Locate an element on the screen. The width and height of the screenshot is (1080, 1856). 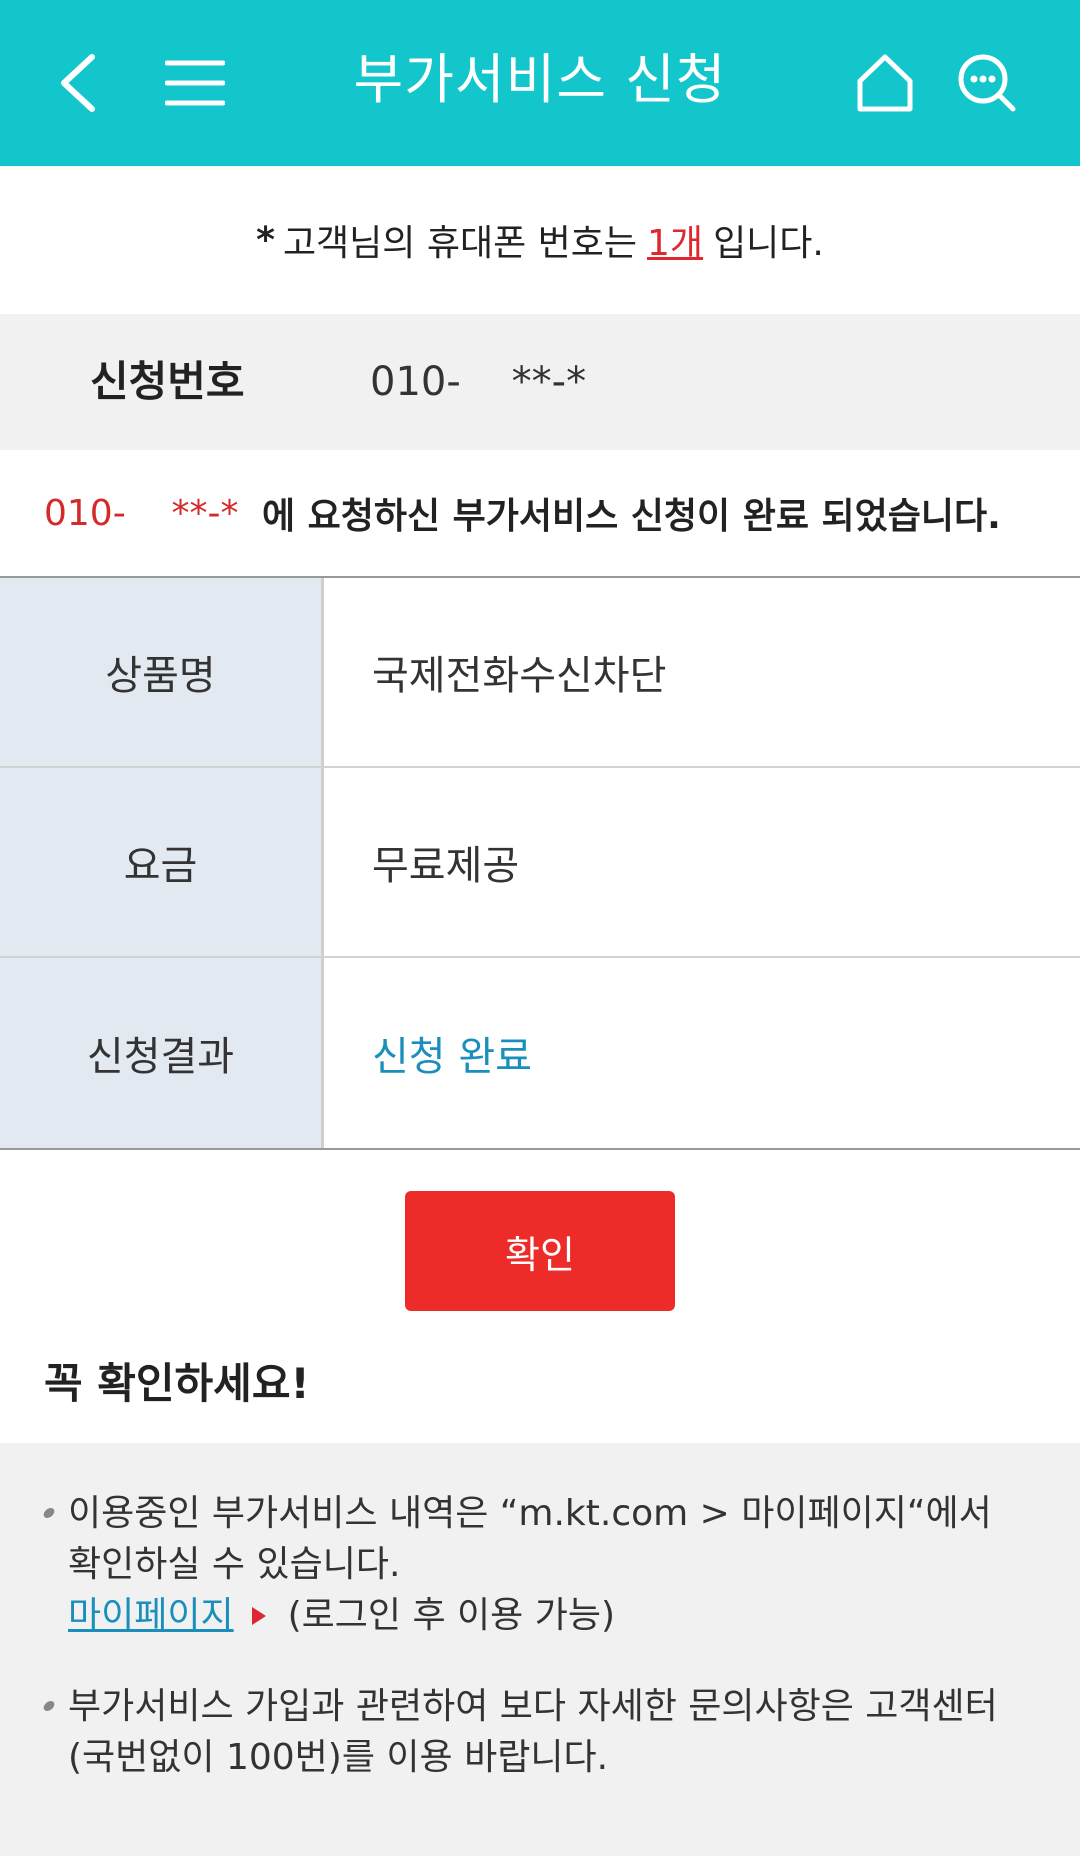
table-row: 상품명 국제전화수신차단 is located at coordinates (540, 673).